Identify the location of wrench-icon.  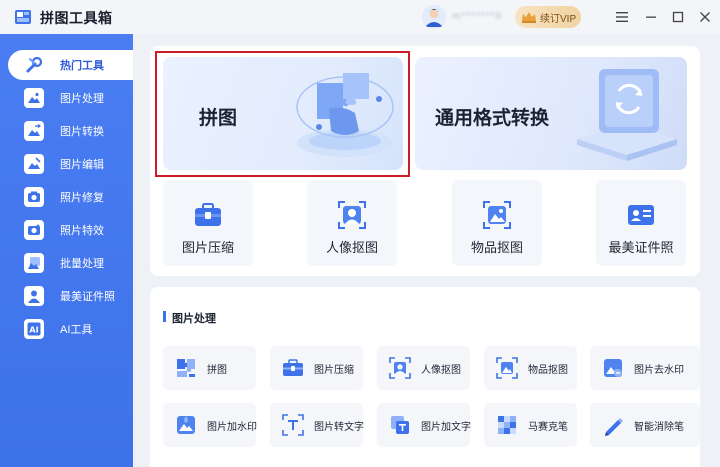
(34, 65).